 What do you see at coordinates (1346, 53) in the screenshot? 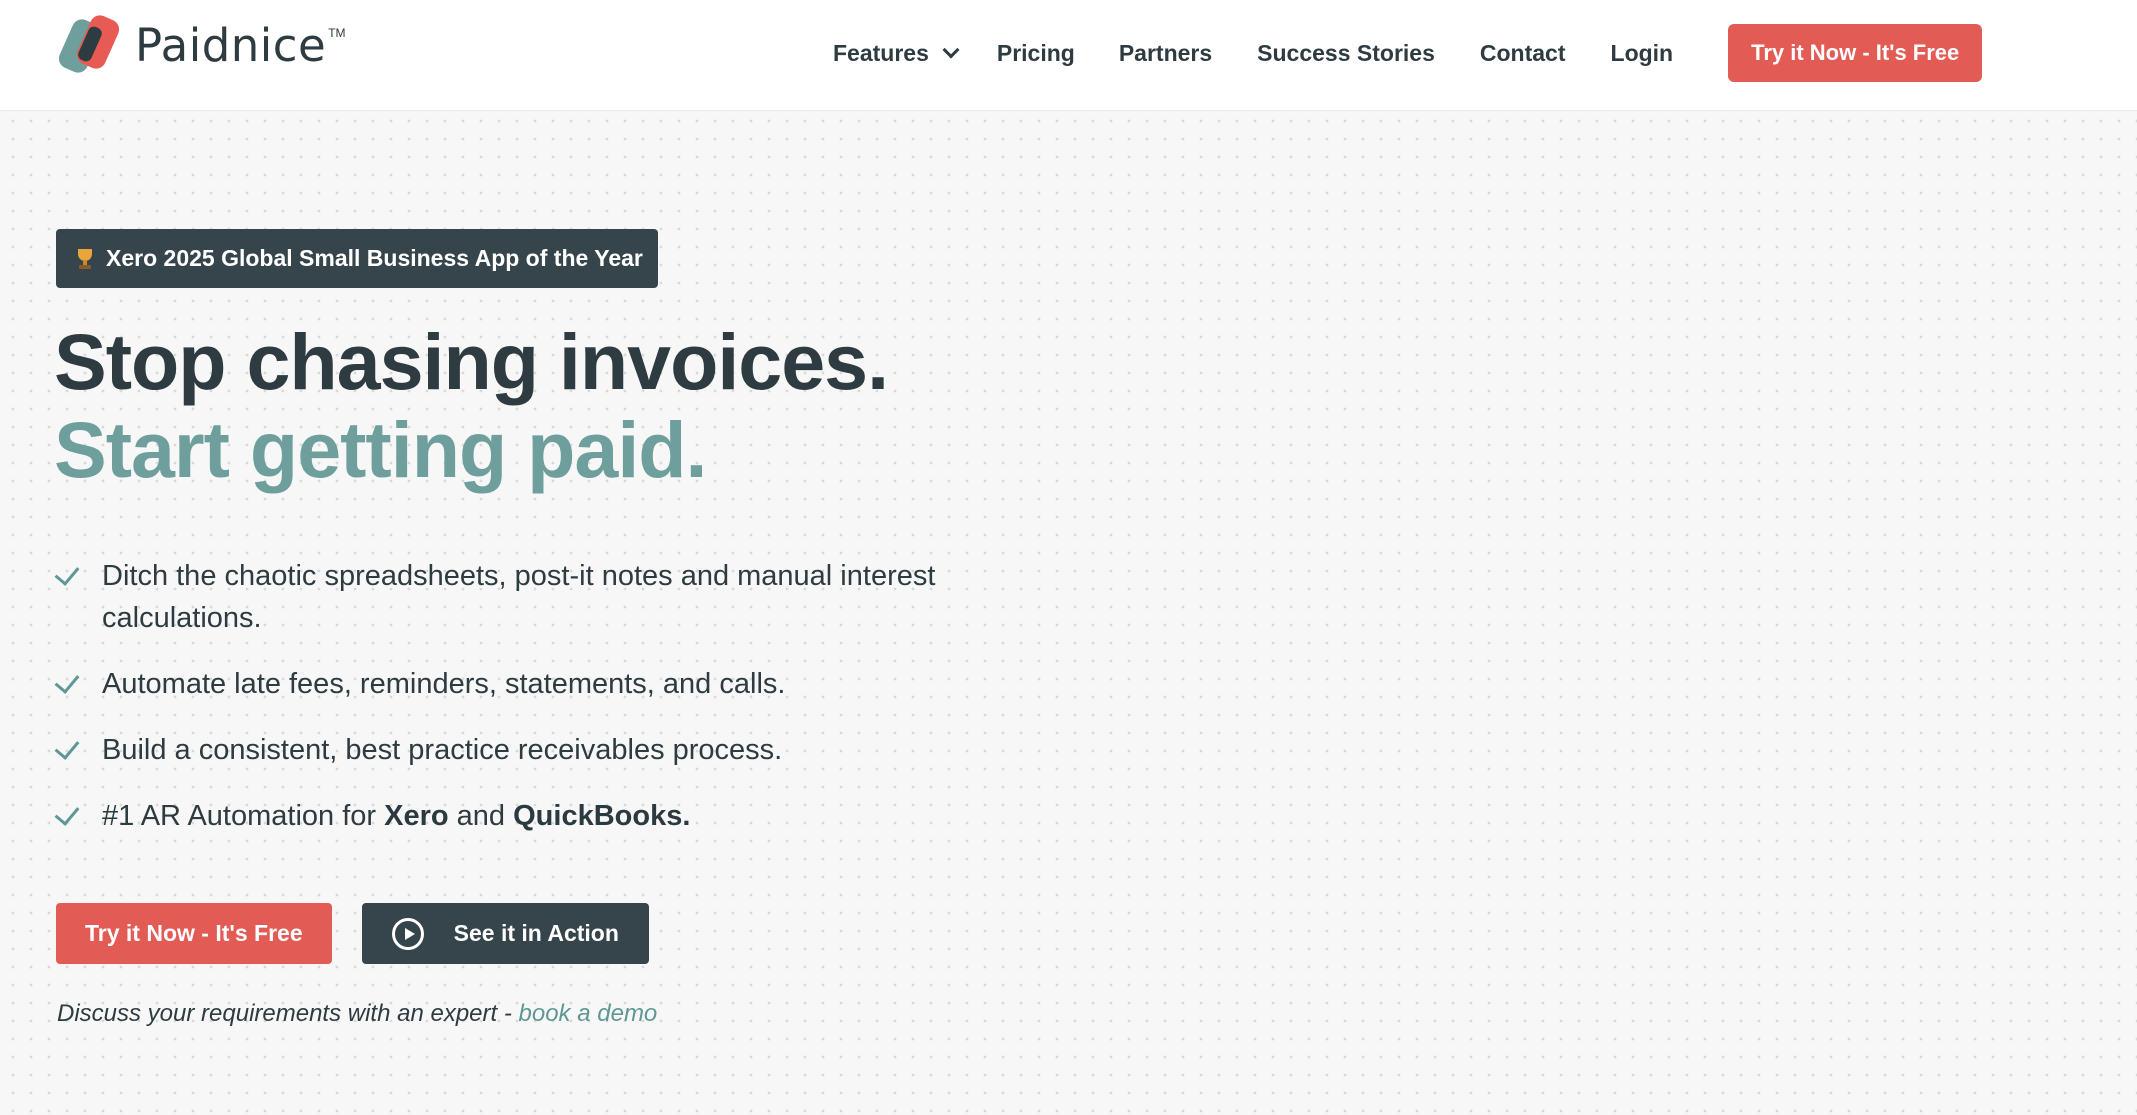
I see `nav-success-stories: Success Stories` at bounding box center [1346, 53].